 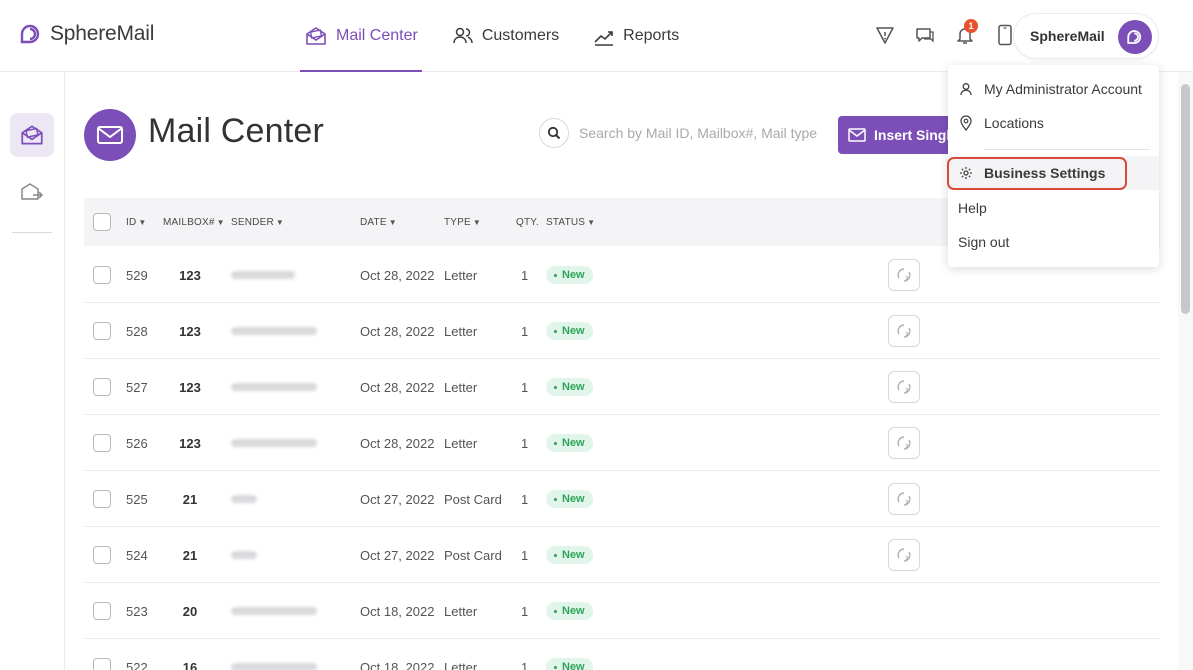 What do you see at coordinates (137, 499) in the screenshot?
I see `cell-id: 525` at bounding box center [137, 499].